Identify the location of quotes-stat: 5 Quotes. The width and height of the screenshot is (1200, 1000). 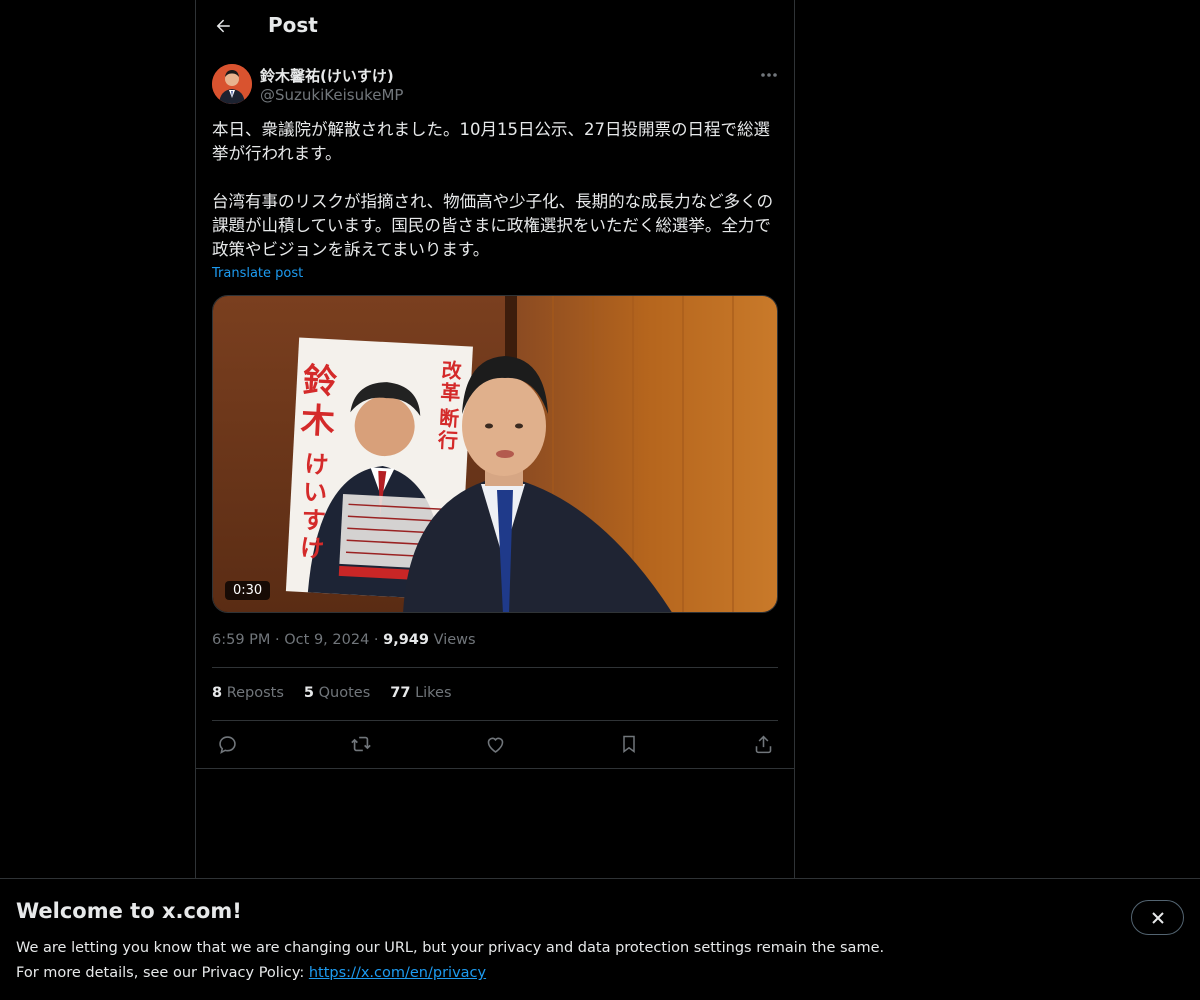
(337, 693).